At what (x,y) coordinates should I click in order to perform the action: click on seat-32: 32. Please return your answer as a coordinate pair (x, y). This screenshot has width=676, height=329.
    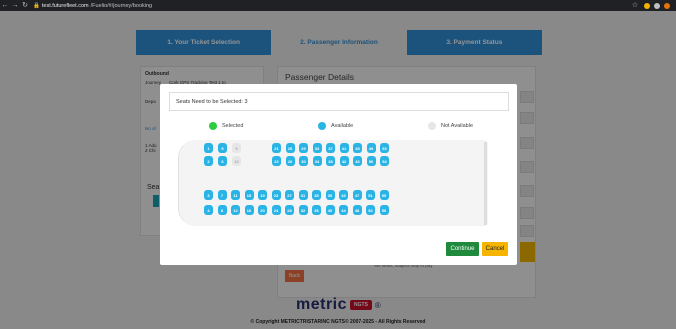
    Looking at the image, I should click on (303, 210).